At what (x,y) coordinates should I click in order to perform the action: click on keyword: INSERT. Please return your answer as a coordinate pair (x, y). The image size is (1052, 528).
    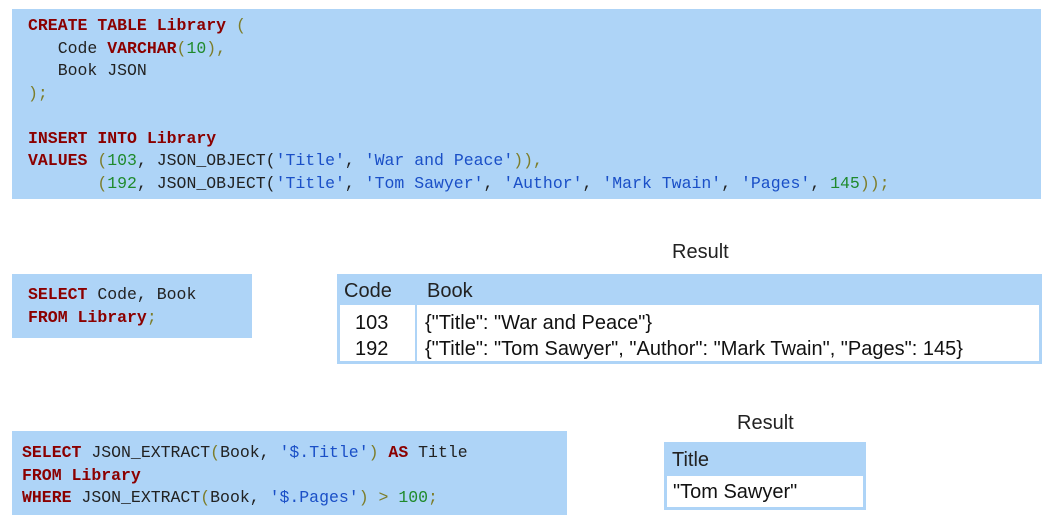
    Looking at the image, I should click on (58, 138).